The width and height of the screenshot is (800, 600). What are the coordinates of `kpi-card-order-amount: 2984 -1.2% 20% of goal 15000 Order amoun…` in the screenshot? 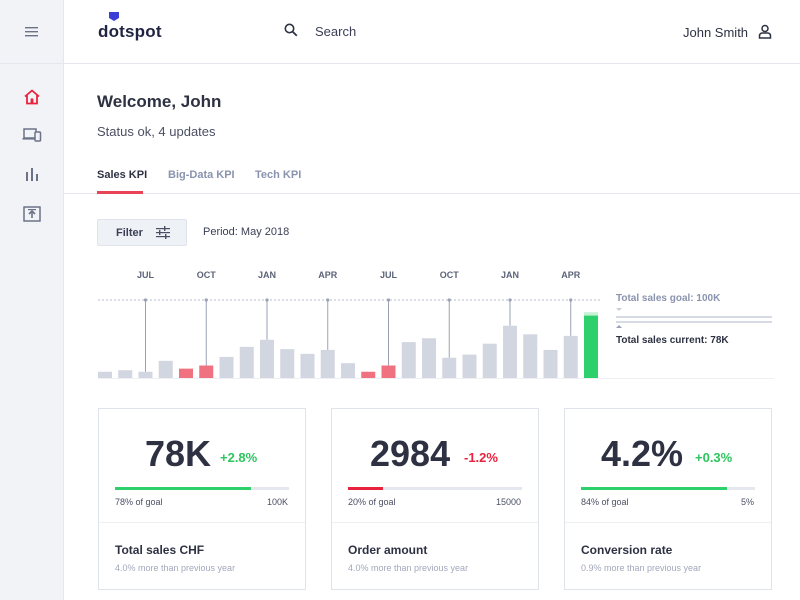 It's located at (435, 499).